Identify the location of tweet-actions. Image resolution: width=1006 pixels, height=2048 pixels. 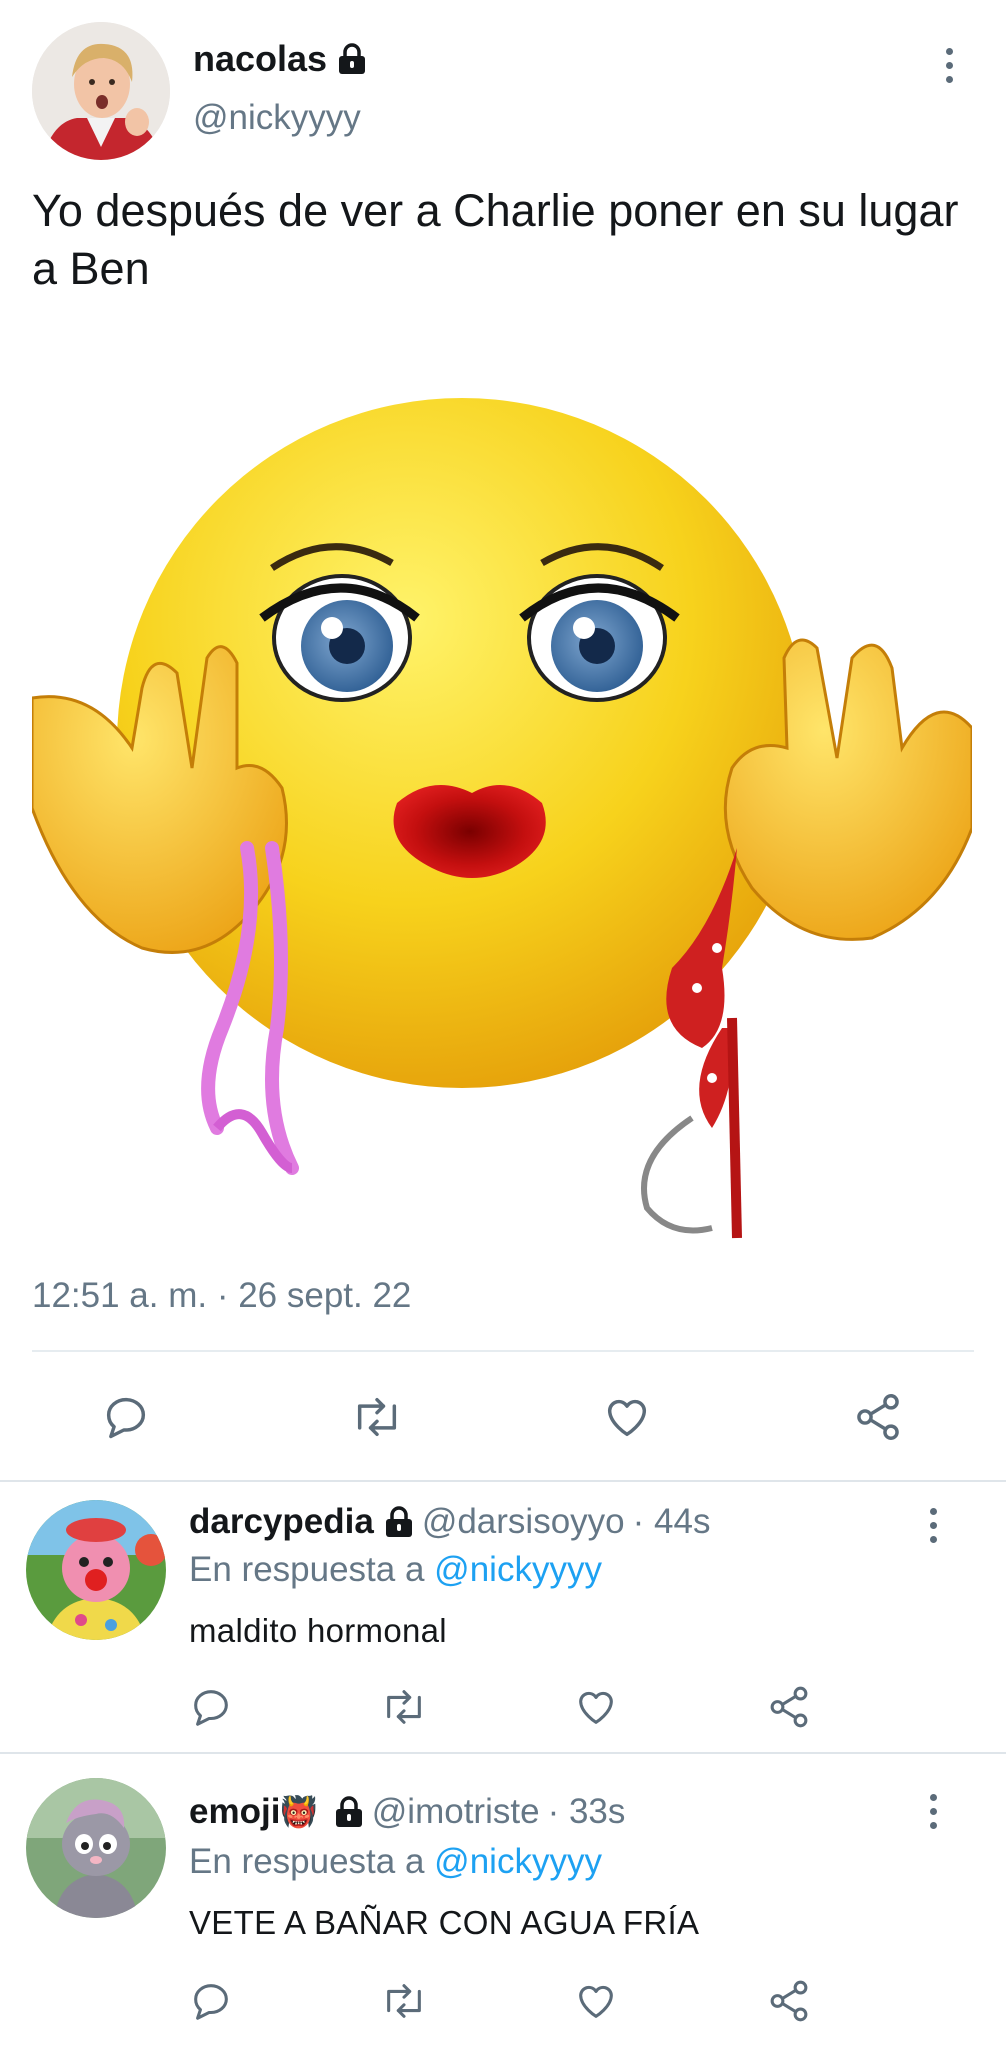
(503, 1420).